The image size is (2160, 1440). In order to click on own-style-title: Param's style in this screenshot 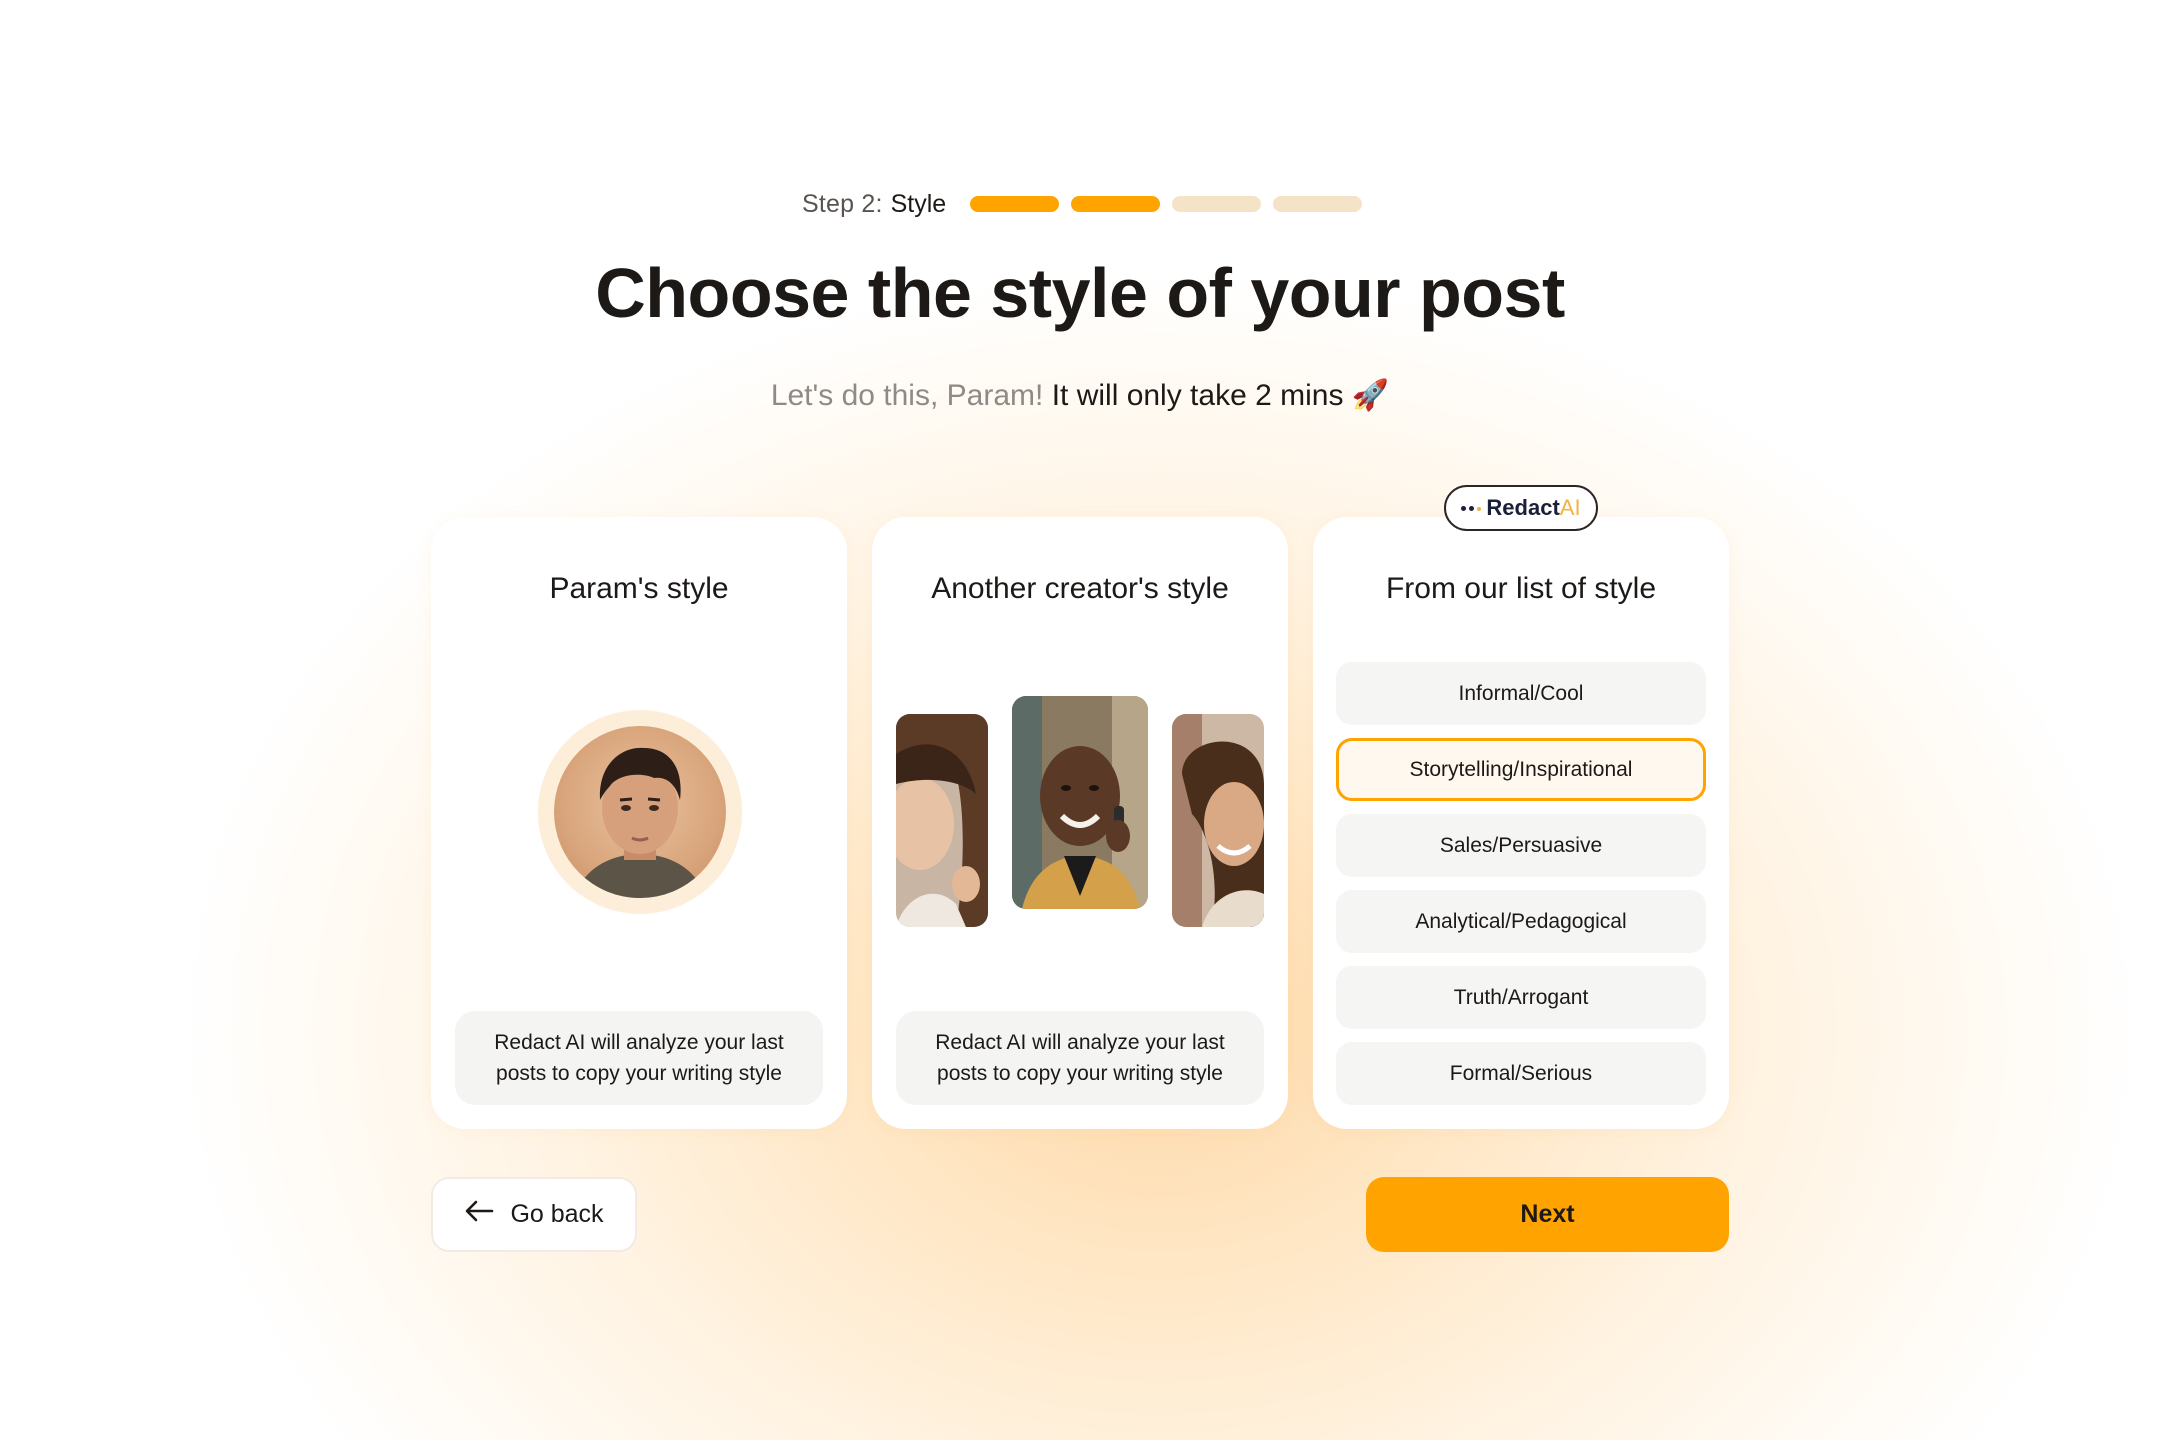, I will do `click(639, 588)`.